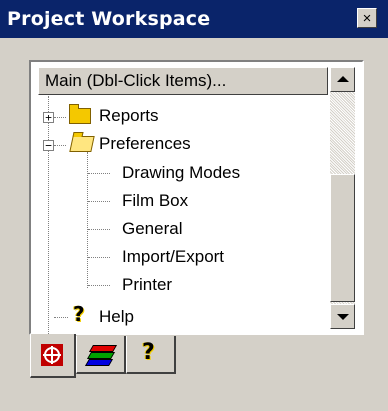 The width and height of the screenshot is (388, 411). I want to click on tab-layers, so click(101, 355).